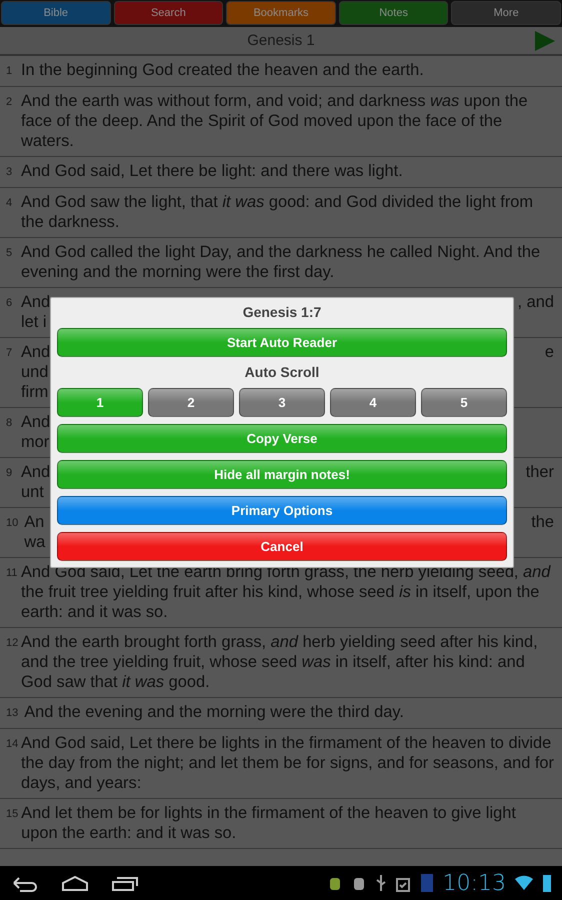  I want to click on verse-text: And the evening and the morning were the third day., so click(214, 712).